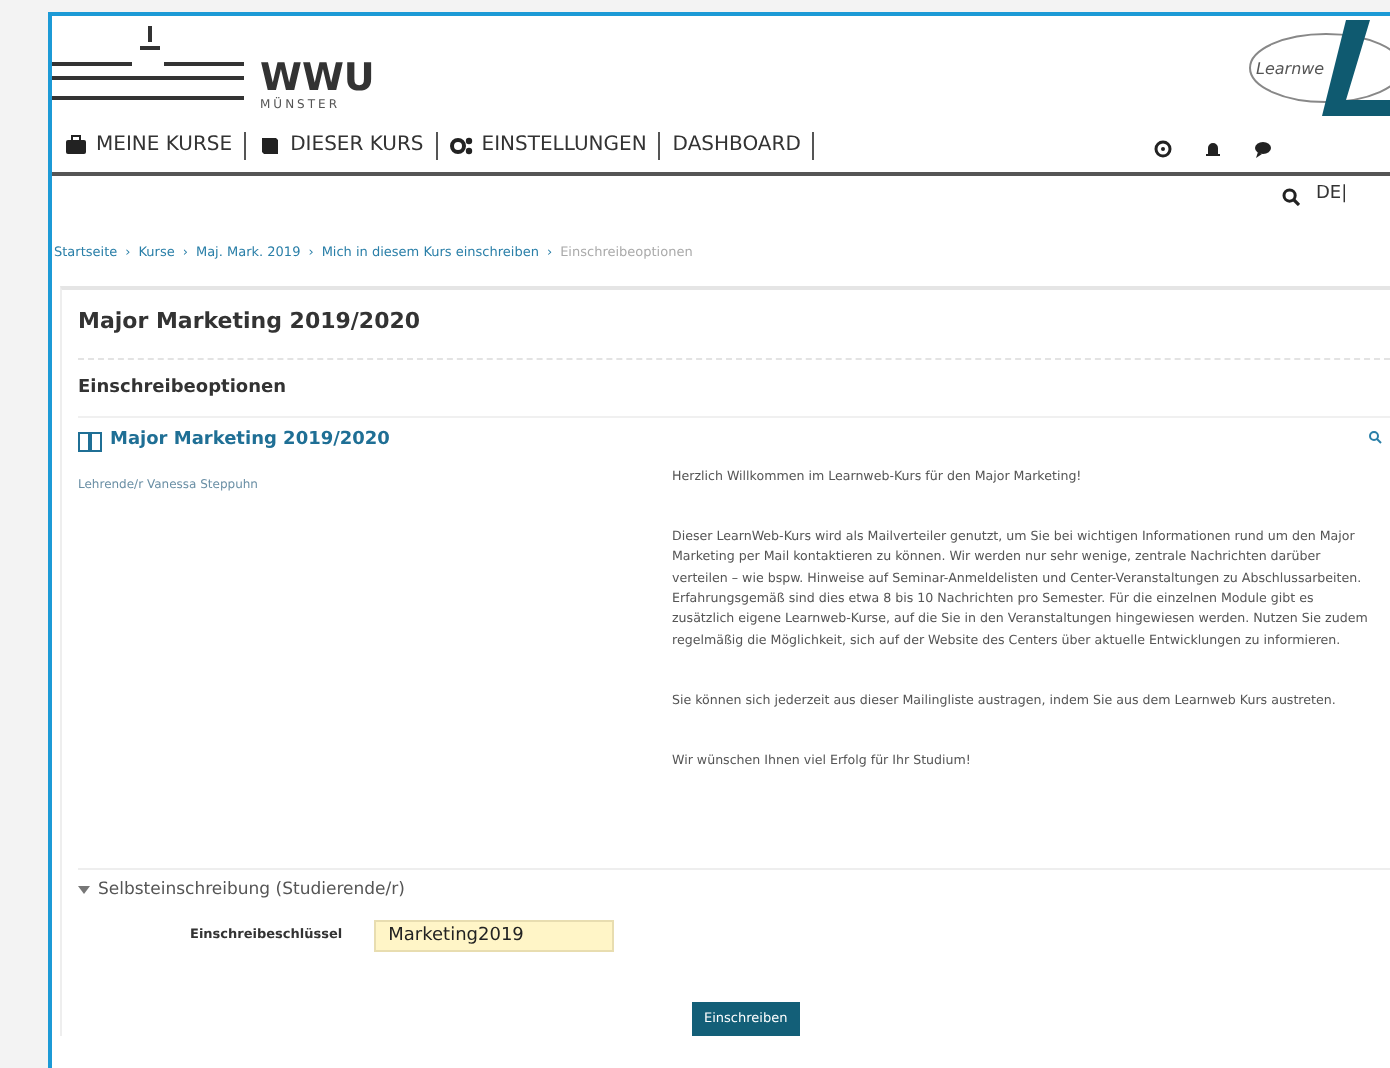 The width and height of the screenshot is (1390, 1068). Describe the element at coordinates (251, 890) in the screenshot. I see `fieldset-title: Selbsteinschreibung (Studierende/r)` at that location.